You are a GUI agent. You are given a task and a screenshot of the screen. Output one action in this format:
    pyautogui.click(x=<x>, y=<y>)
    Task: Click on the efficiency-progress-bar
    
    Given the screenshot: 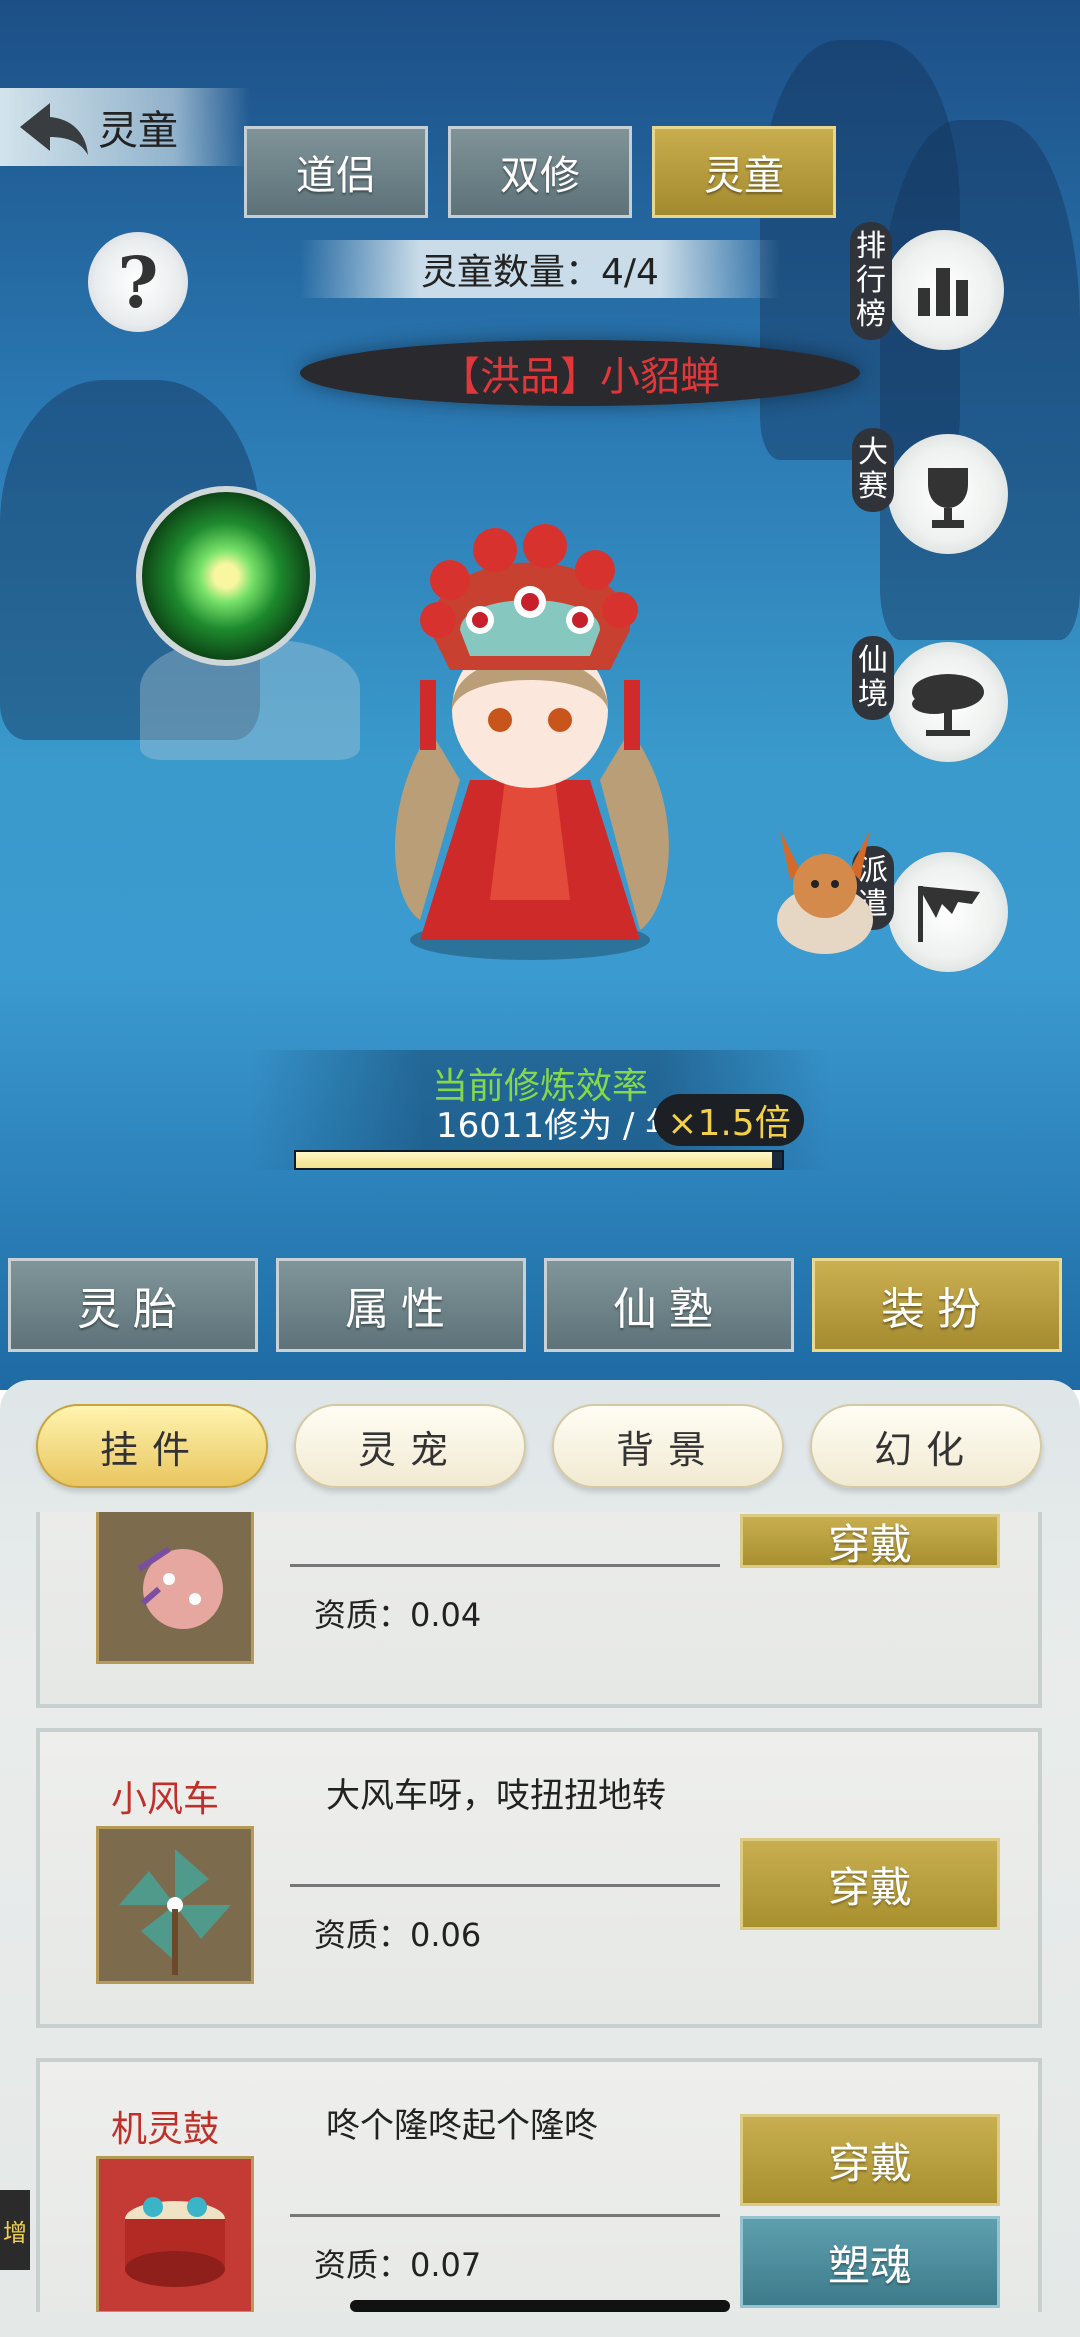 What is the action you would take?
    pyautogui.click(x=539, y=1160)
    